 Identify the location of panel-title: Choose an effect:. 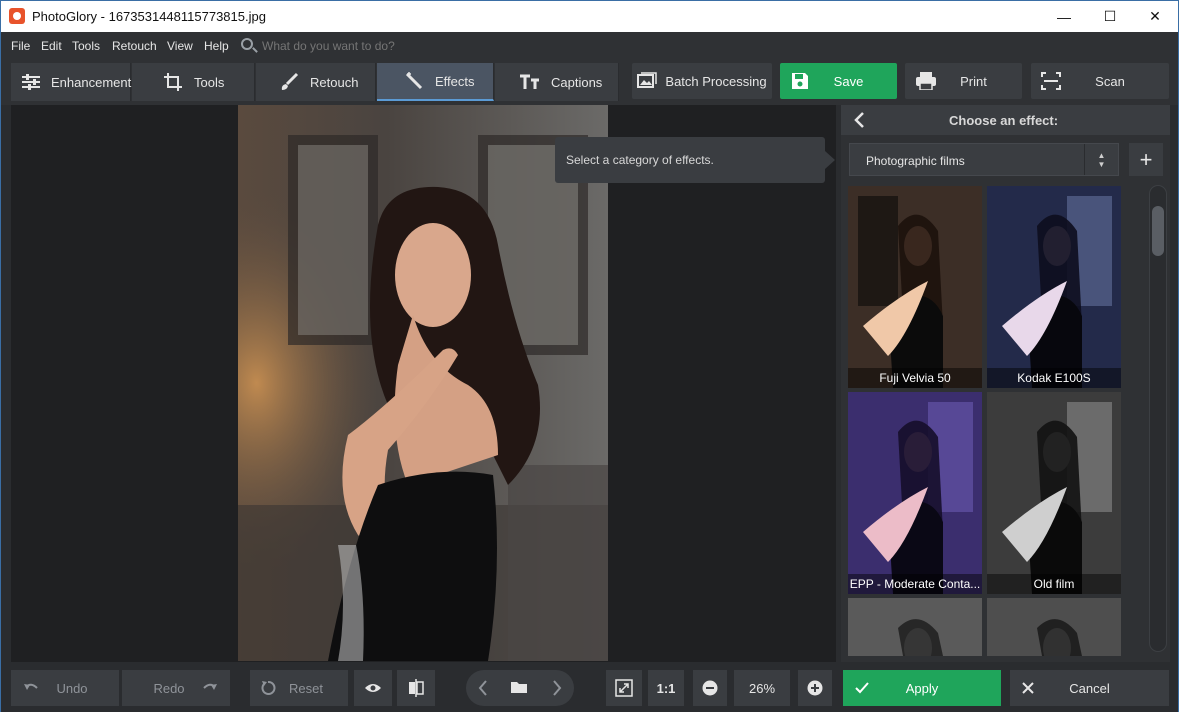
(1004, 120).